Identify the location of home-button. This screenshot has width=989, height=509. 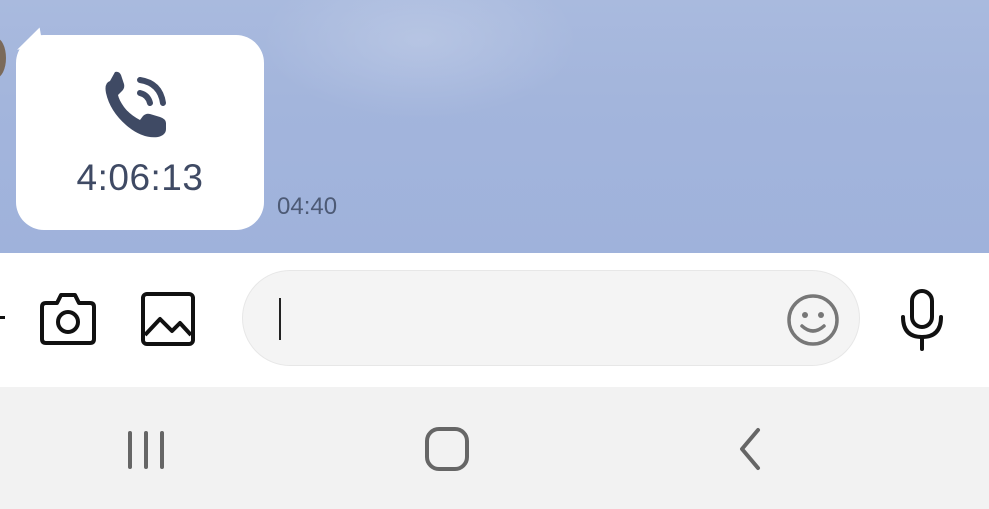
(447, 449).